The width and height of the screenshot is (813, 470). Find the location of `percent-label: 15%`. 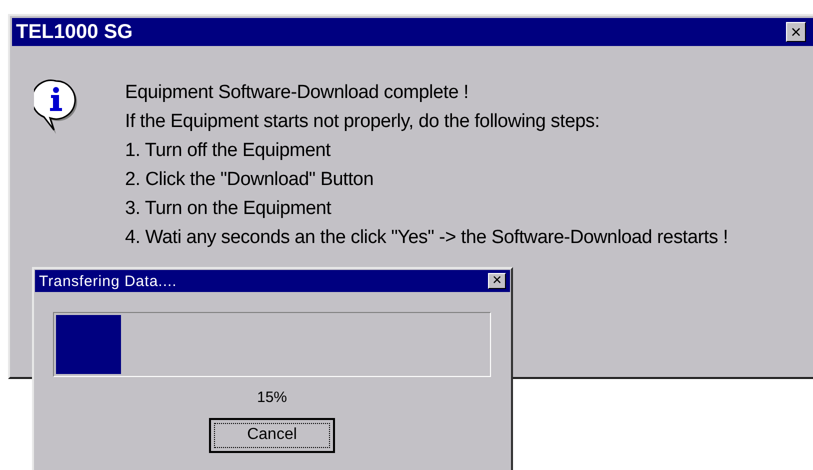

percent-label: 15% is located at coordinates (272, 398).